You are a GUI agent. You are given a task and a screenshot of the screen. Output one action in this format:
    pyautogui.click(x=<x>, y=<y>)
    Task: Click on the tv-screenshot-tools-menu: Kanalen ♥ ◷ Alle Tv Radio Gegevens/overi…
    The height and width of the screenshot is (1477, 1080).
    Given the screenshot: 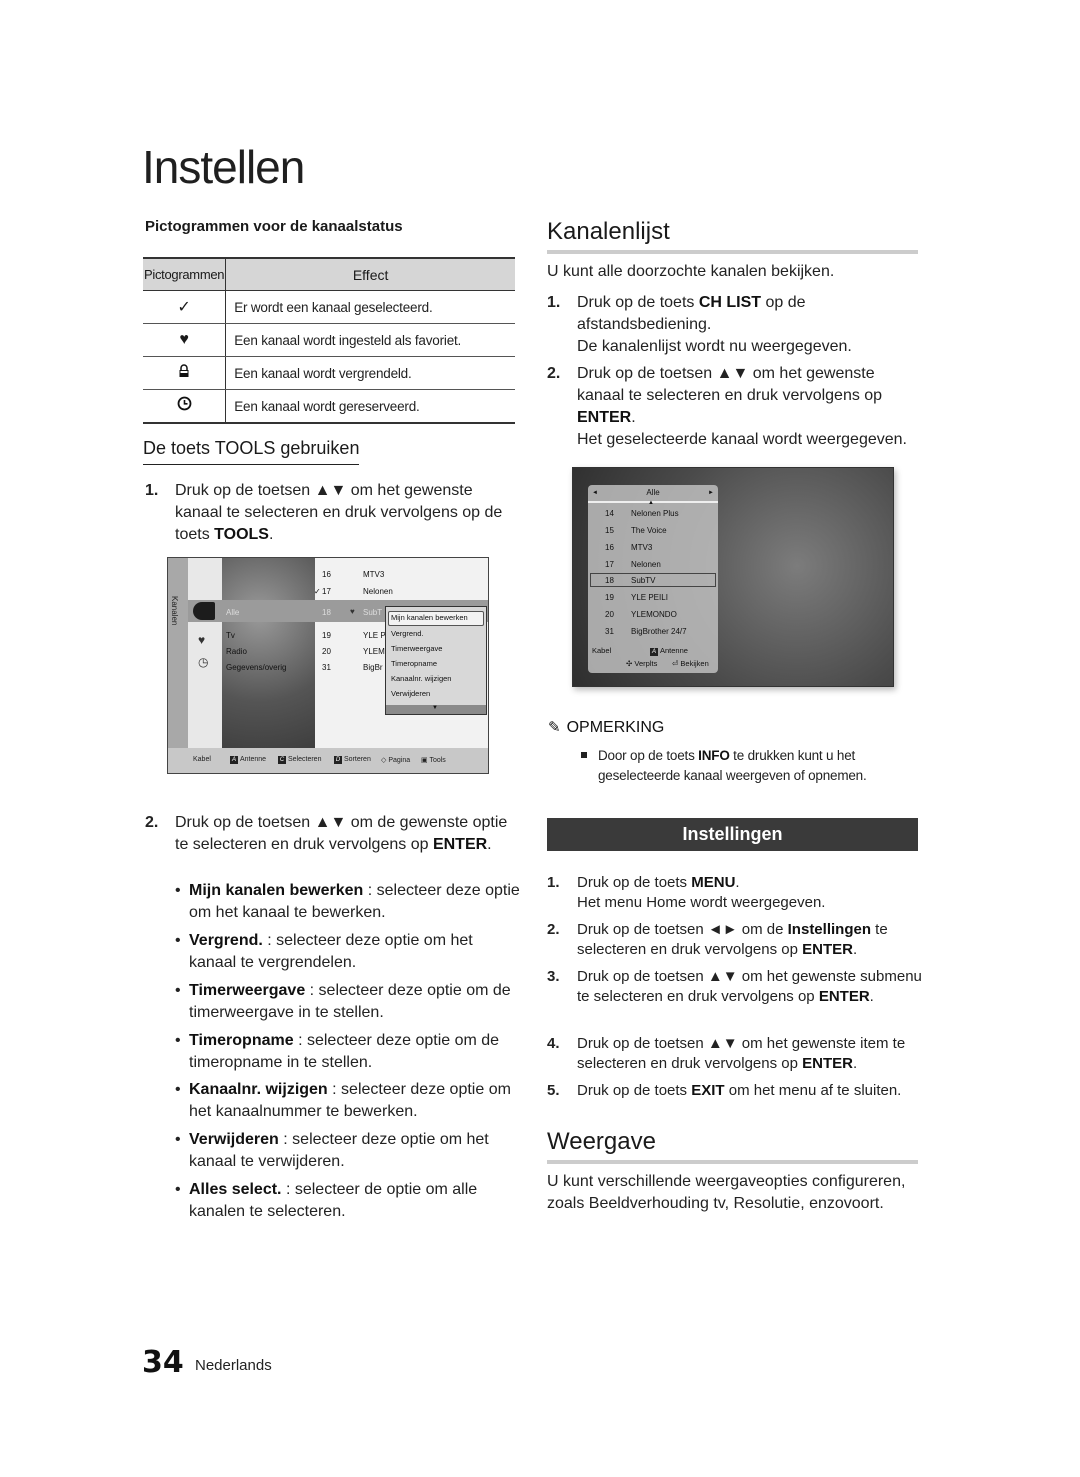 What is the action you would take?
    pyautogui.click(x=328, y=665)
    